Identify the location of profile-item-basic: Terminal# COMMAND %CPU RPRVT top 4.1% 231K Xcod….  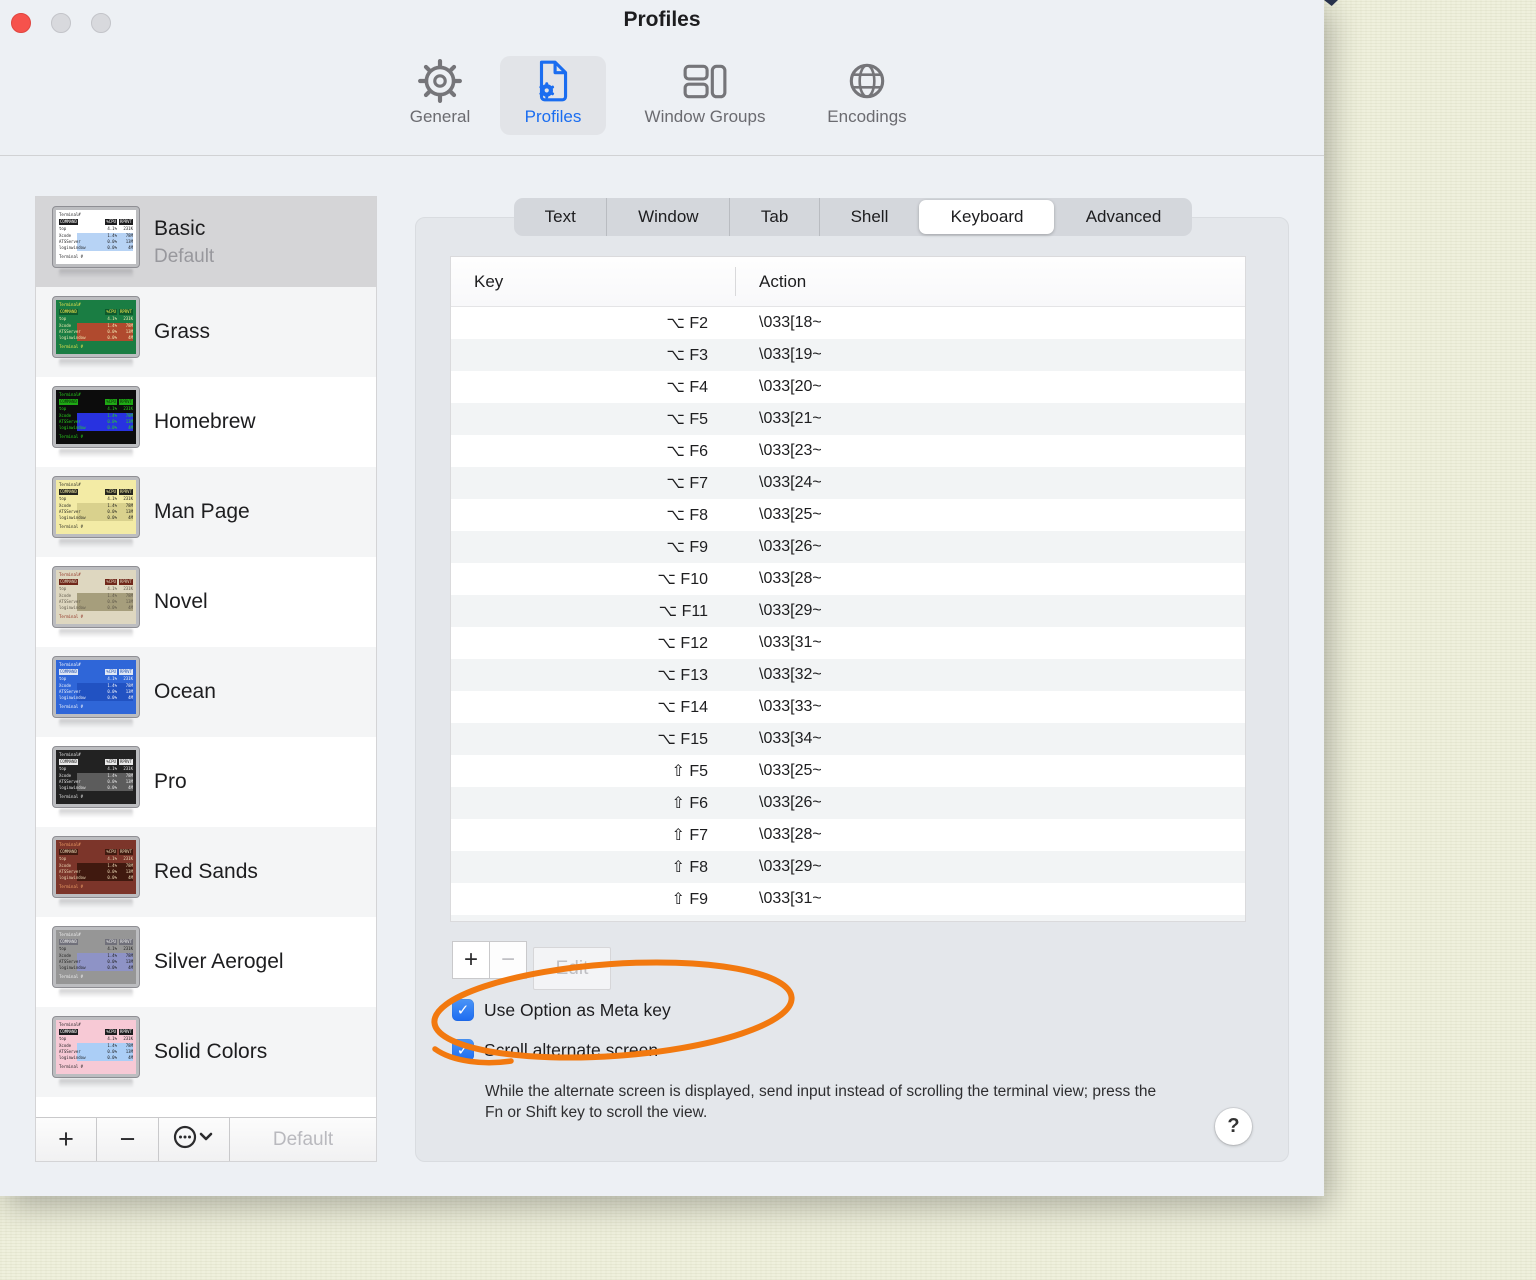
(206, 242).